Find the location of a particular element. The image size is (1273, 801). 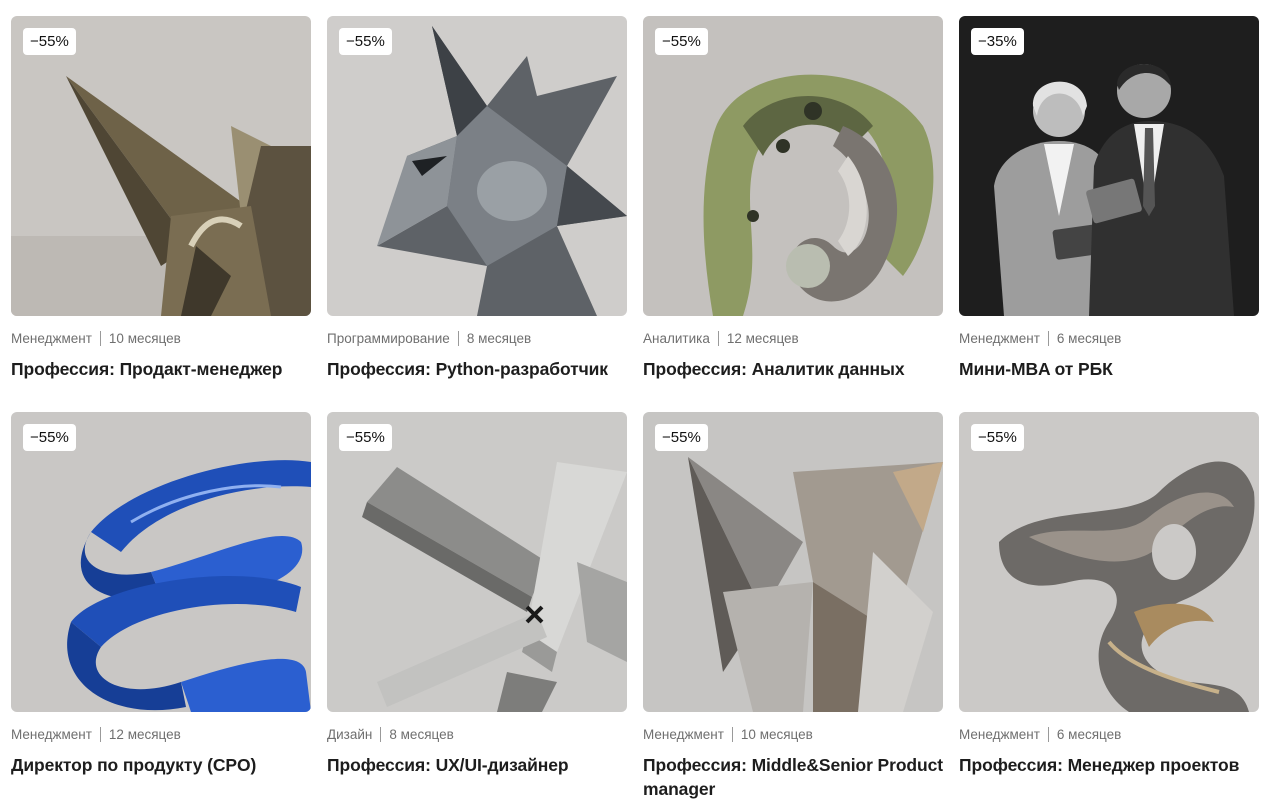

steel-bars-sculpture-image is located at coordinates (477, 562).